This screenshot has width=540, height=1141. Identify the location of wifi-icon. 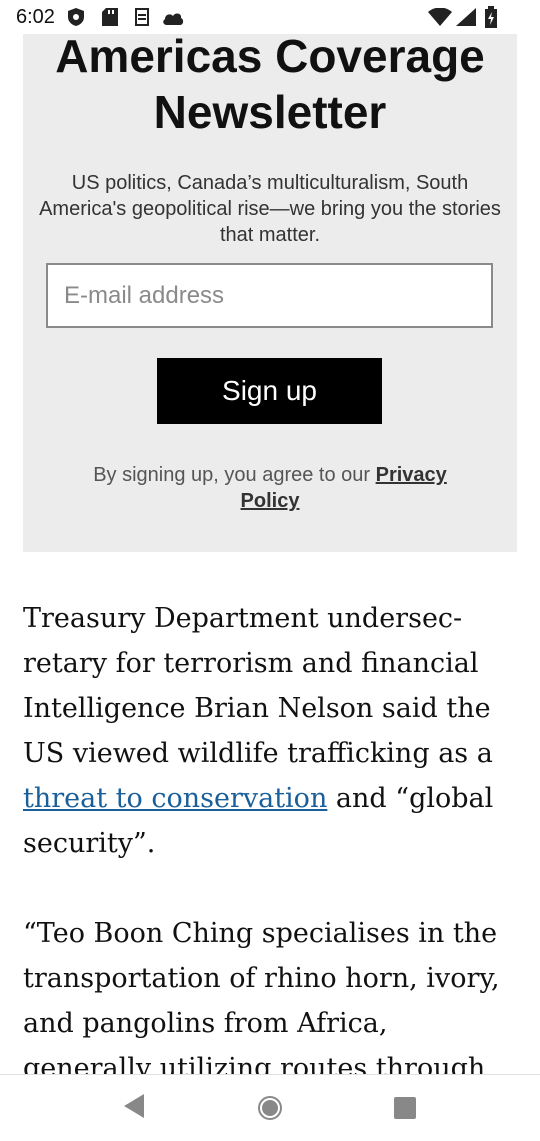
(440, 17).